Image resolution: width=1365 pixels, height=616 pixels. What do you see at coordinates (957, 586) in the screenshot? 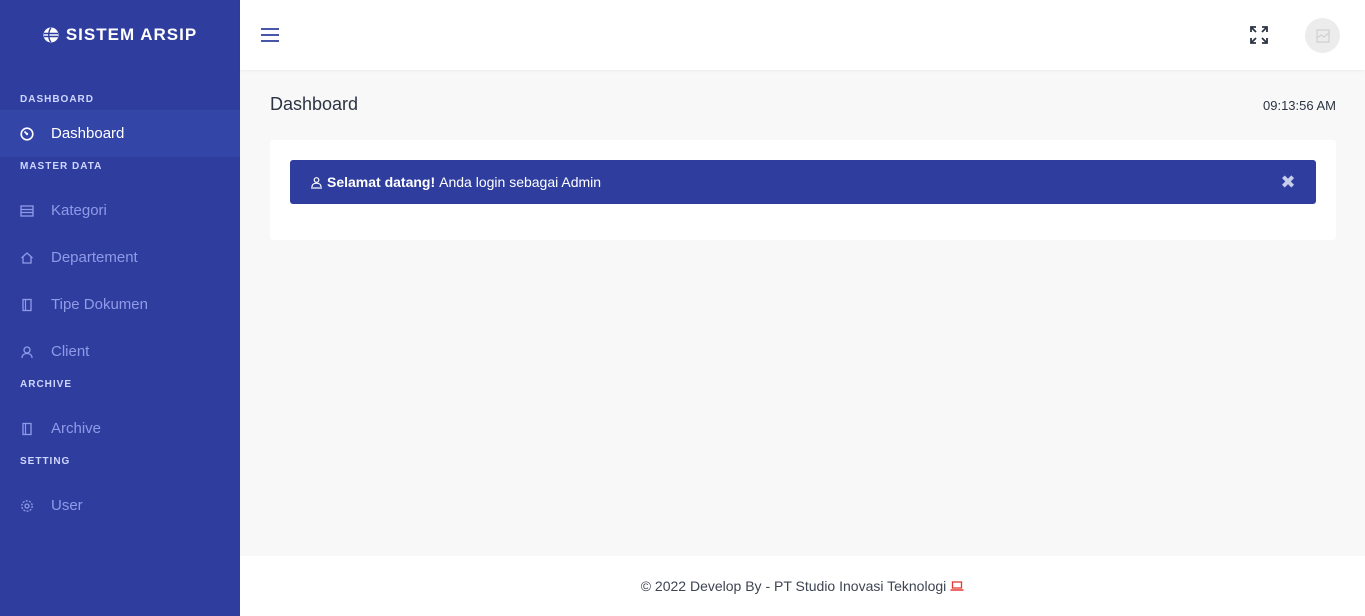
I see `laptop-icon` at bounding box center [957, 586].